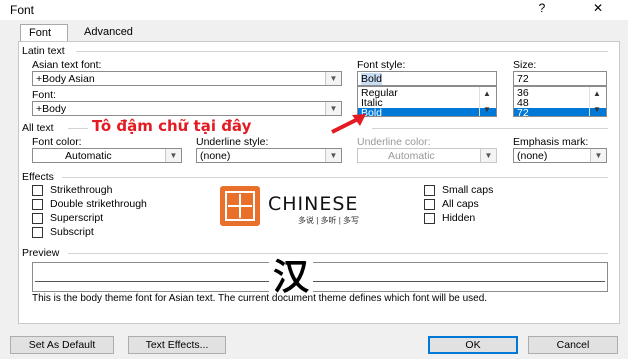 This screenshot has height=359, width=628. Describe the element at coordinates (108, 33) in the screenshot. I see `tab-advanced: Advanced` at that location.